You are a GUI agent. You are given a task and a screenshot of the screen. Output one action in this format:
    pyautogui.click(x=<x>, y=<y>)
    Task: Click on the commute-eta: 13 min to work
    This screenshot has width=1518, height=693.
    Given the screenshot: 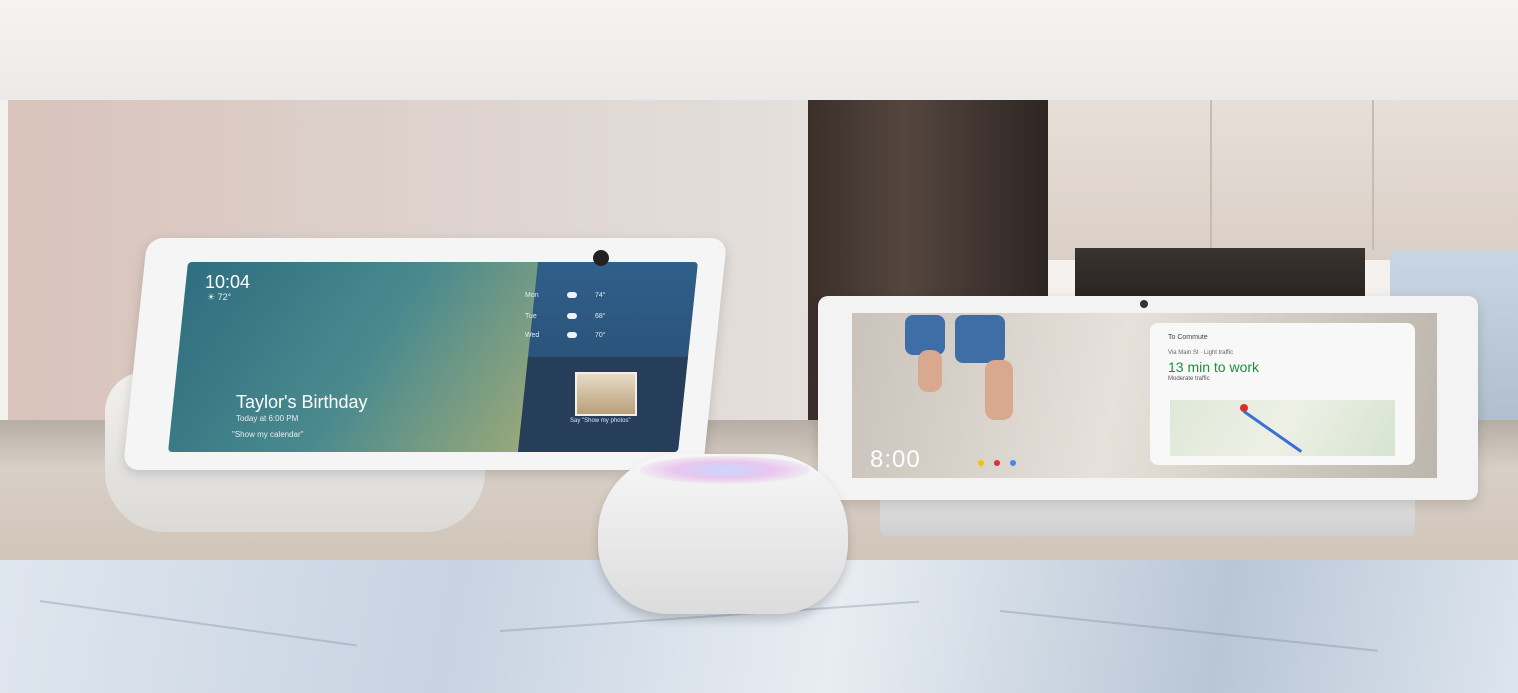 What is the action you would take?
    pyautogui.click(x=1214, y=367)
    